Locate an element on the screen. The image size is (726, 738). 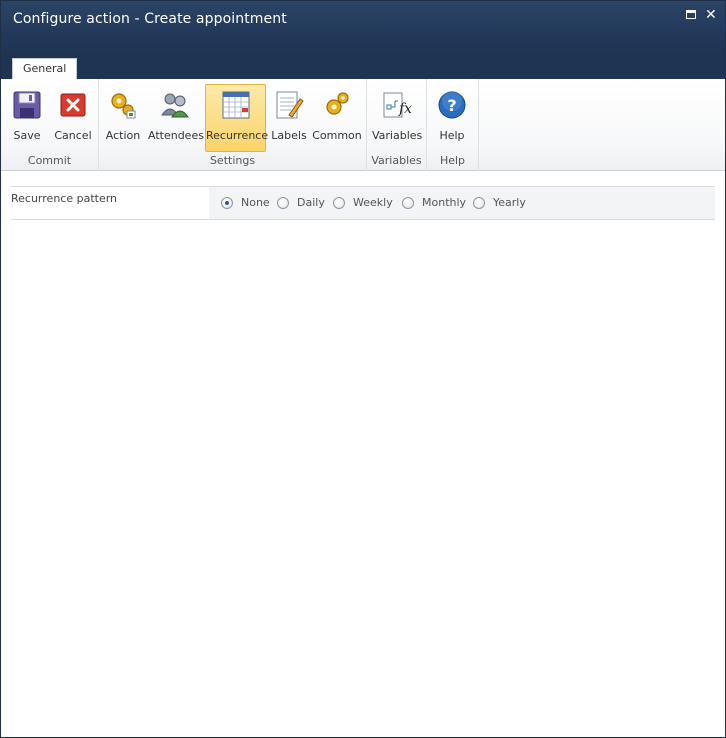
save-label: Save is located at coordinates (27, 135).